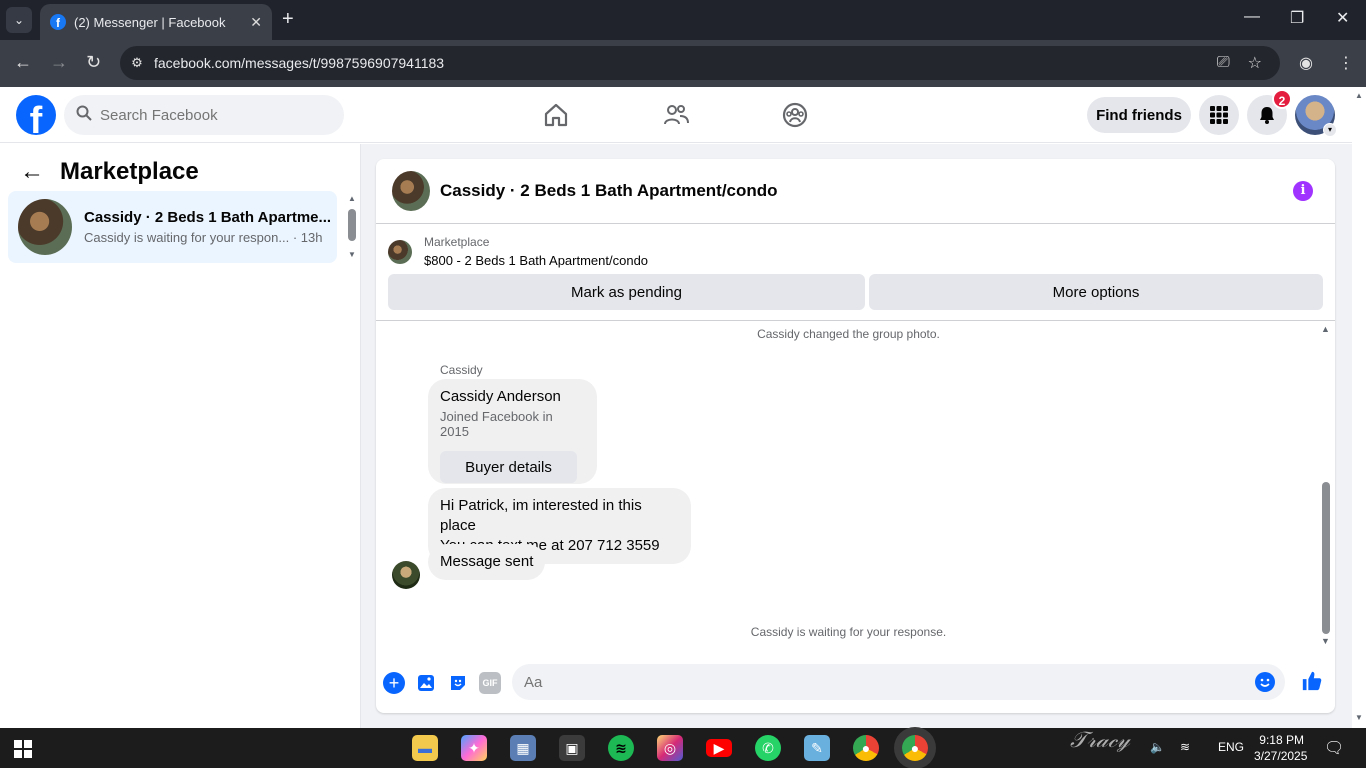 Image resolution: width=1366 pixels, height=768 pixels. What do you see at coordinates (1281, 756) in the screenshot?
I see `clock-date: 3/27/2025` at bounding box center [1281, 756].